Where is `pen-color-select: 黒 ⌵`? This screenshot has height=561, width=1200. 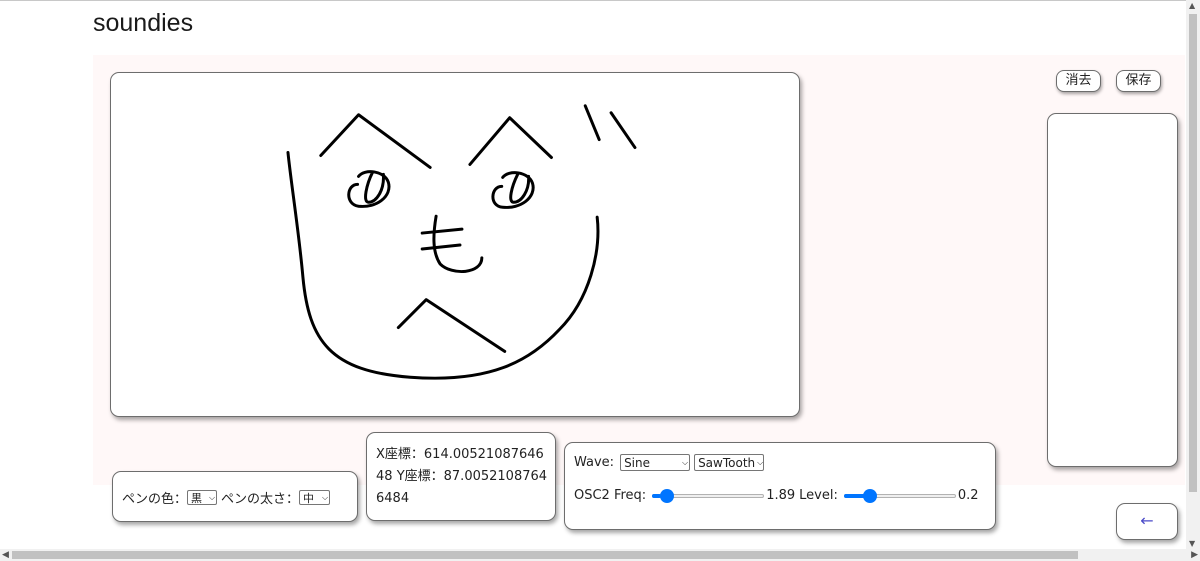 pen-color-select: 黒 ⌵ is located at coordinates (202, 497).